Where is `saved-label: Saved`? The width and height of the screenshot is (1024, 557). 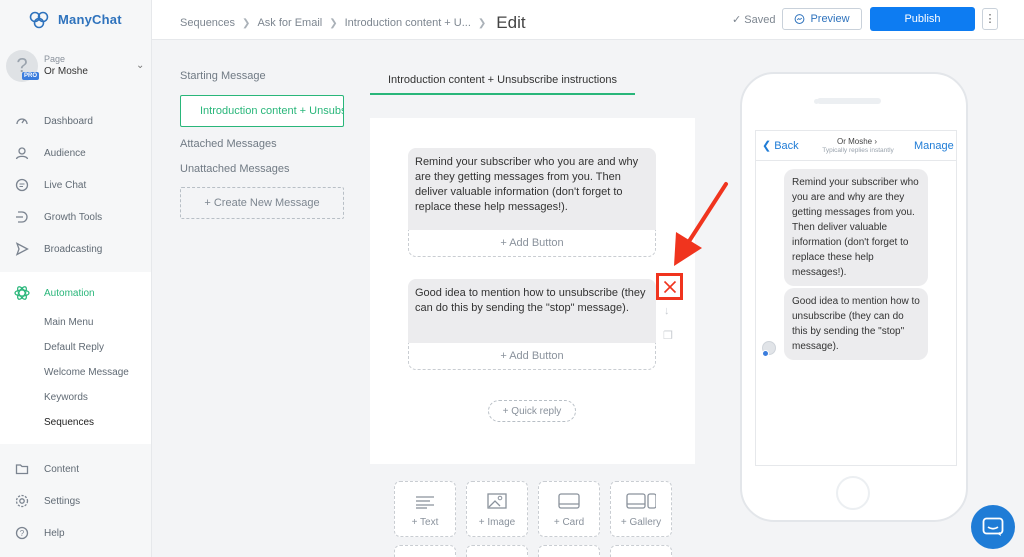
saved-label: Saved is located at coordinates (760, 20).